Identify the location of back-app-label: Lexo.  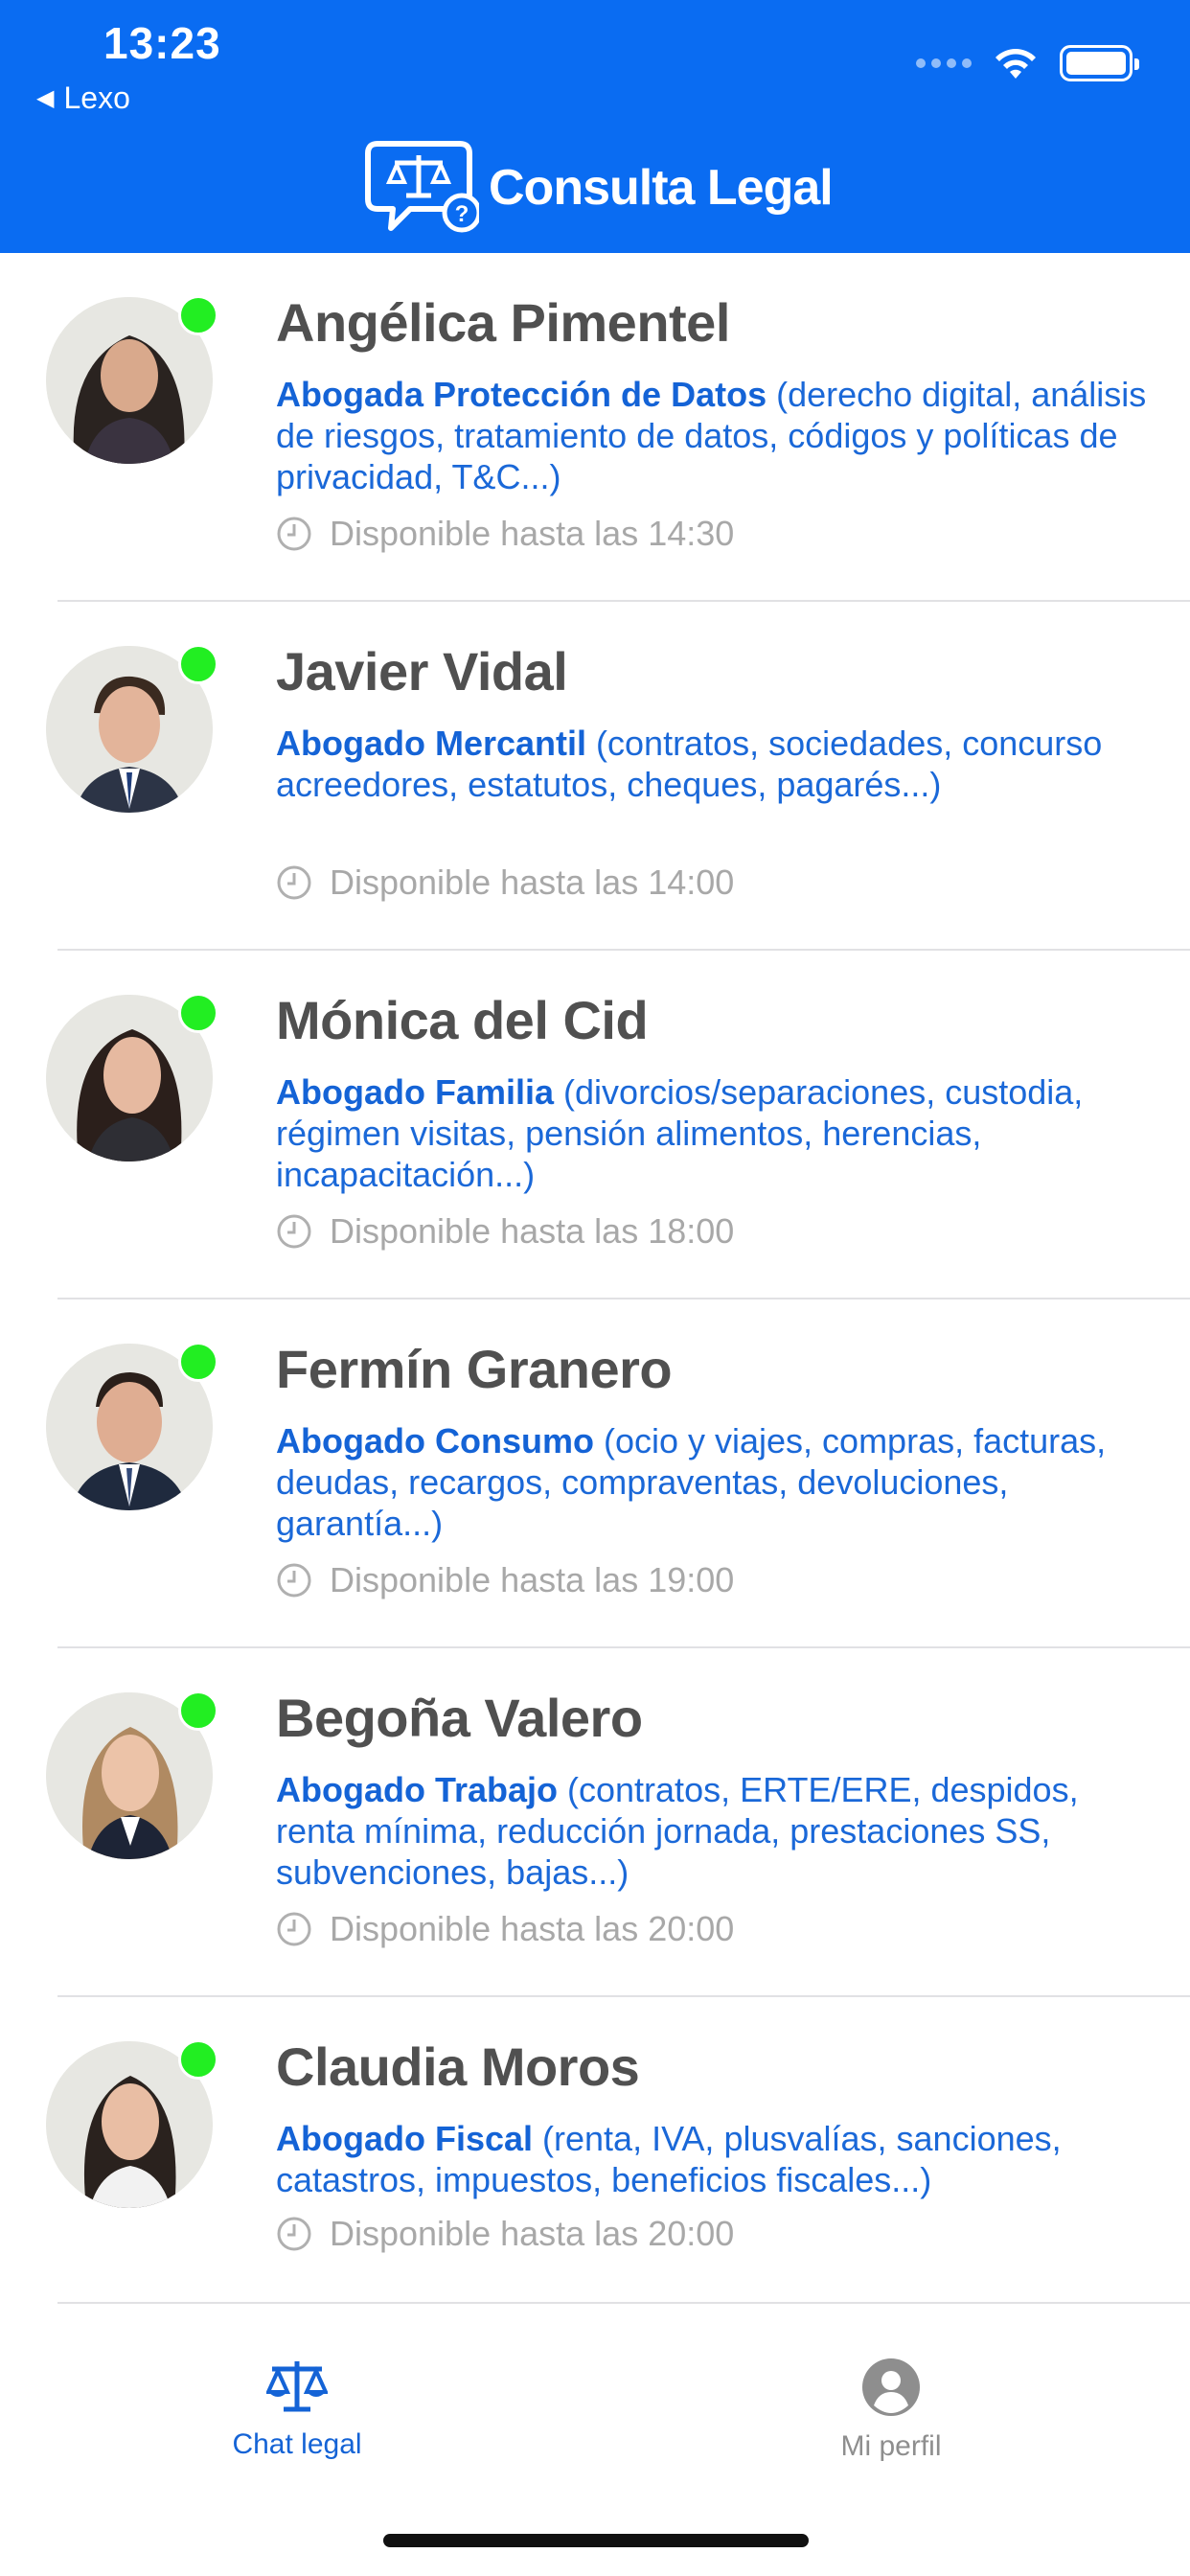
(97, 97).